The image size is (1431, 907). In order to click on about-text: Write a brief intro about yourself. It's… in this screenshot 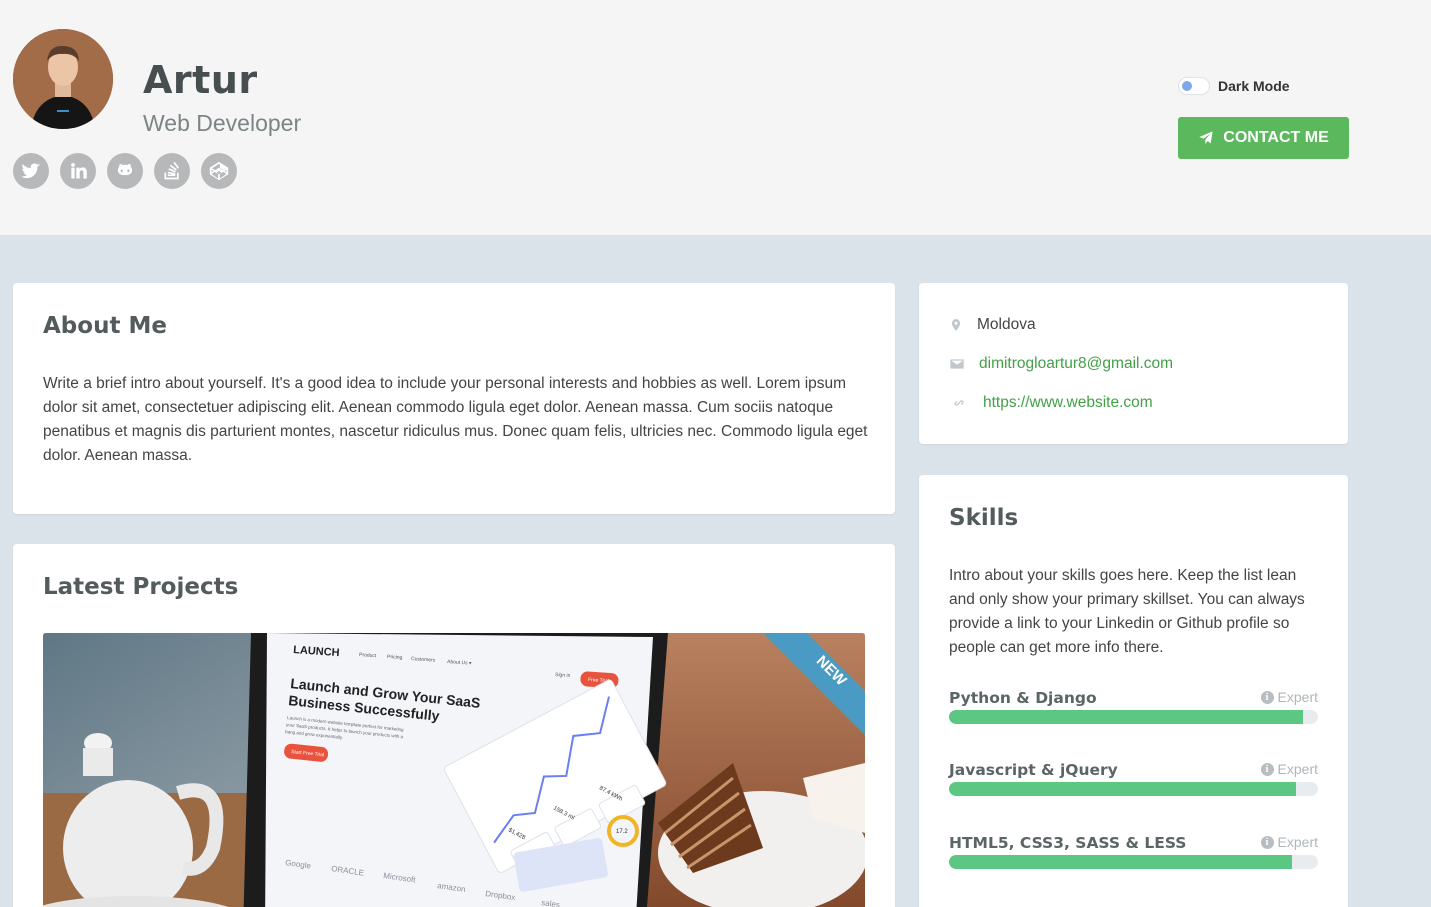, I will do `click(455, 419)`.